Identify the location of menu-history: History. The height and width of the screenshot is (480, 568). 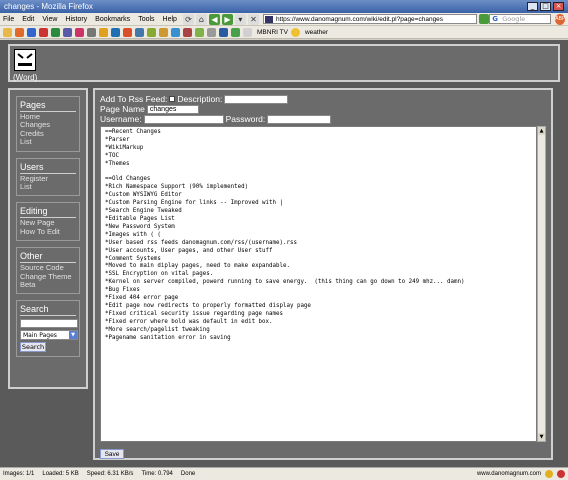
(76, 19).